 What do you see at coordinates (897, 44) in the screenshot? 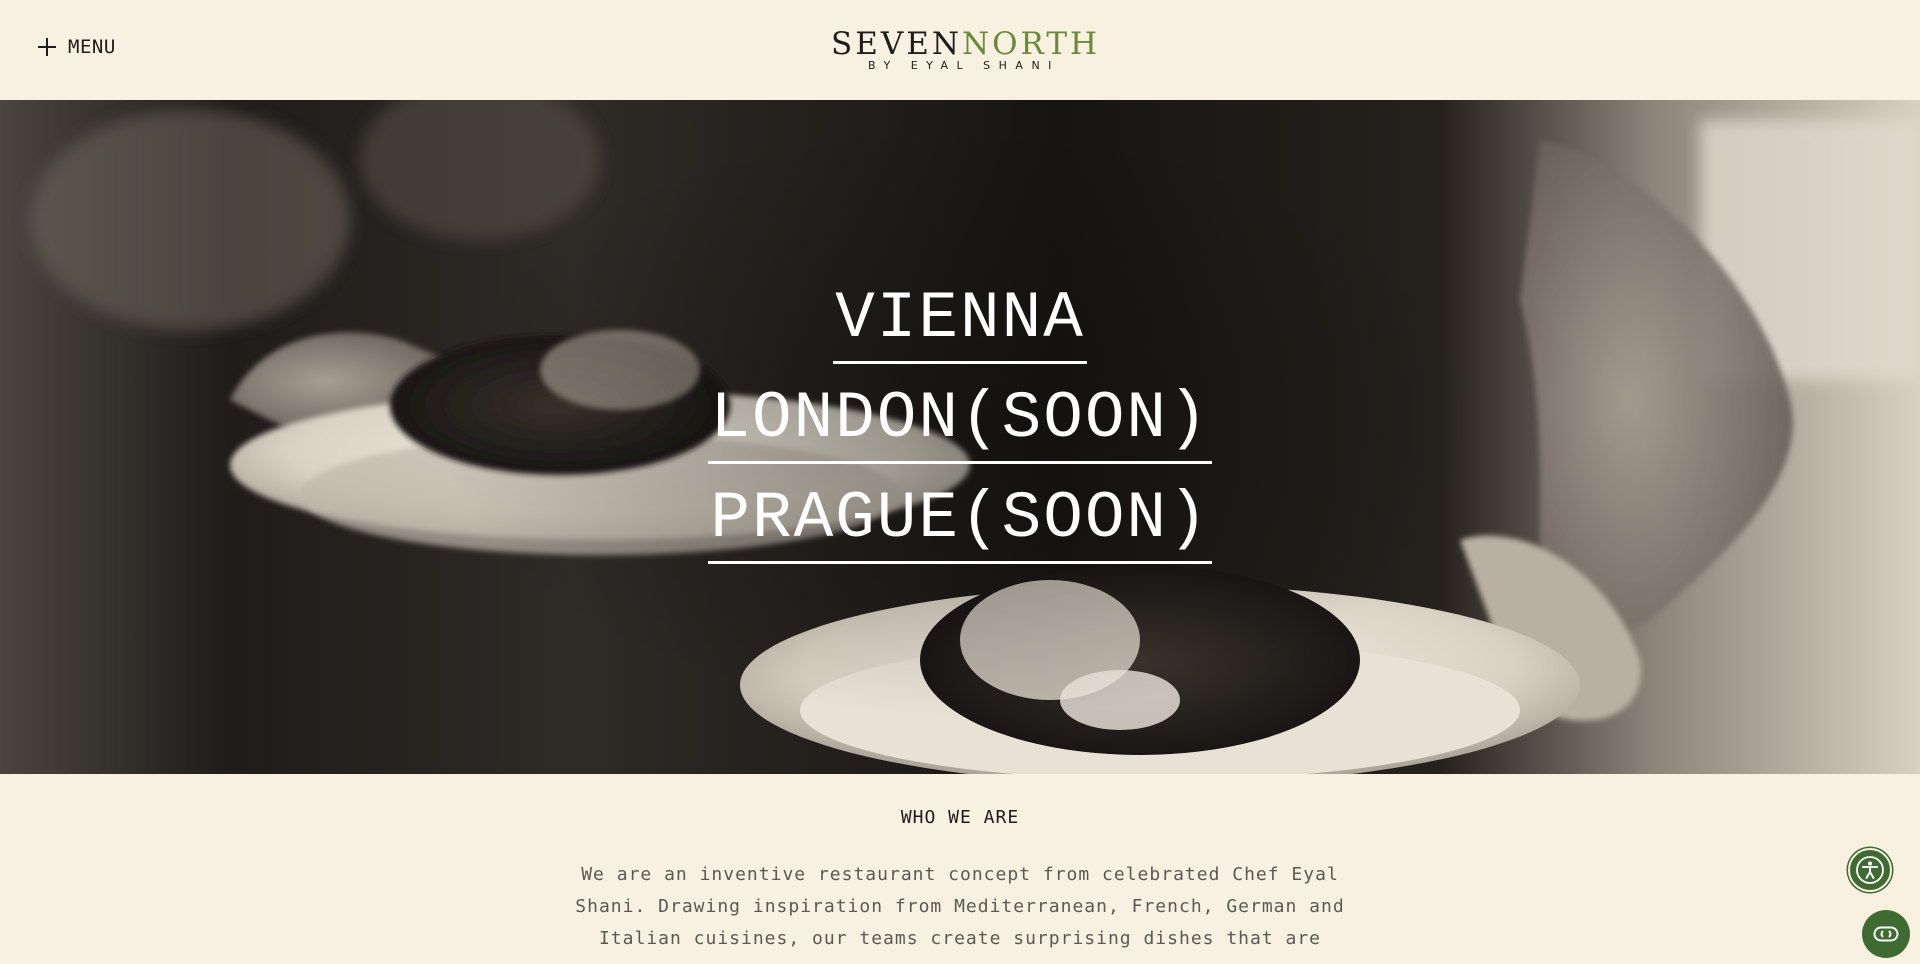
I see `logo-word-seven: SEVEN` at bounding box center [897, 44].